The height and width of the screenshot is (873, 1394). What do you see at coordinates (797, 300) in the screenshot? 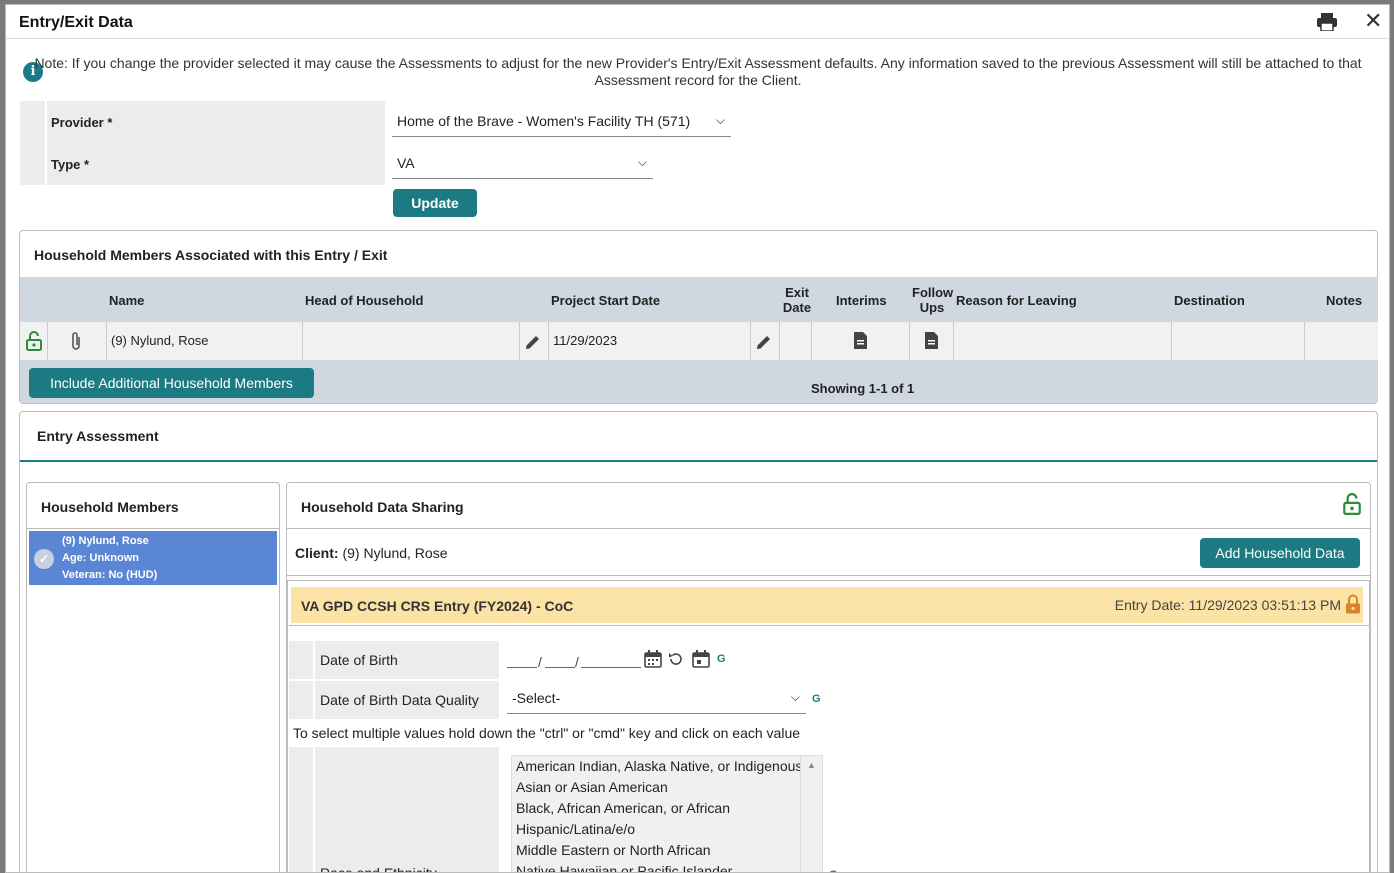
I see `col-exit-date: Exit Date` at bounding box center [797, 300].